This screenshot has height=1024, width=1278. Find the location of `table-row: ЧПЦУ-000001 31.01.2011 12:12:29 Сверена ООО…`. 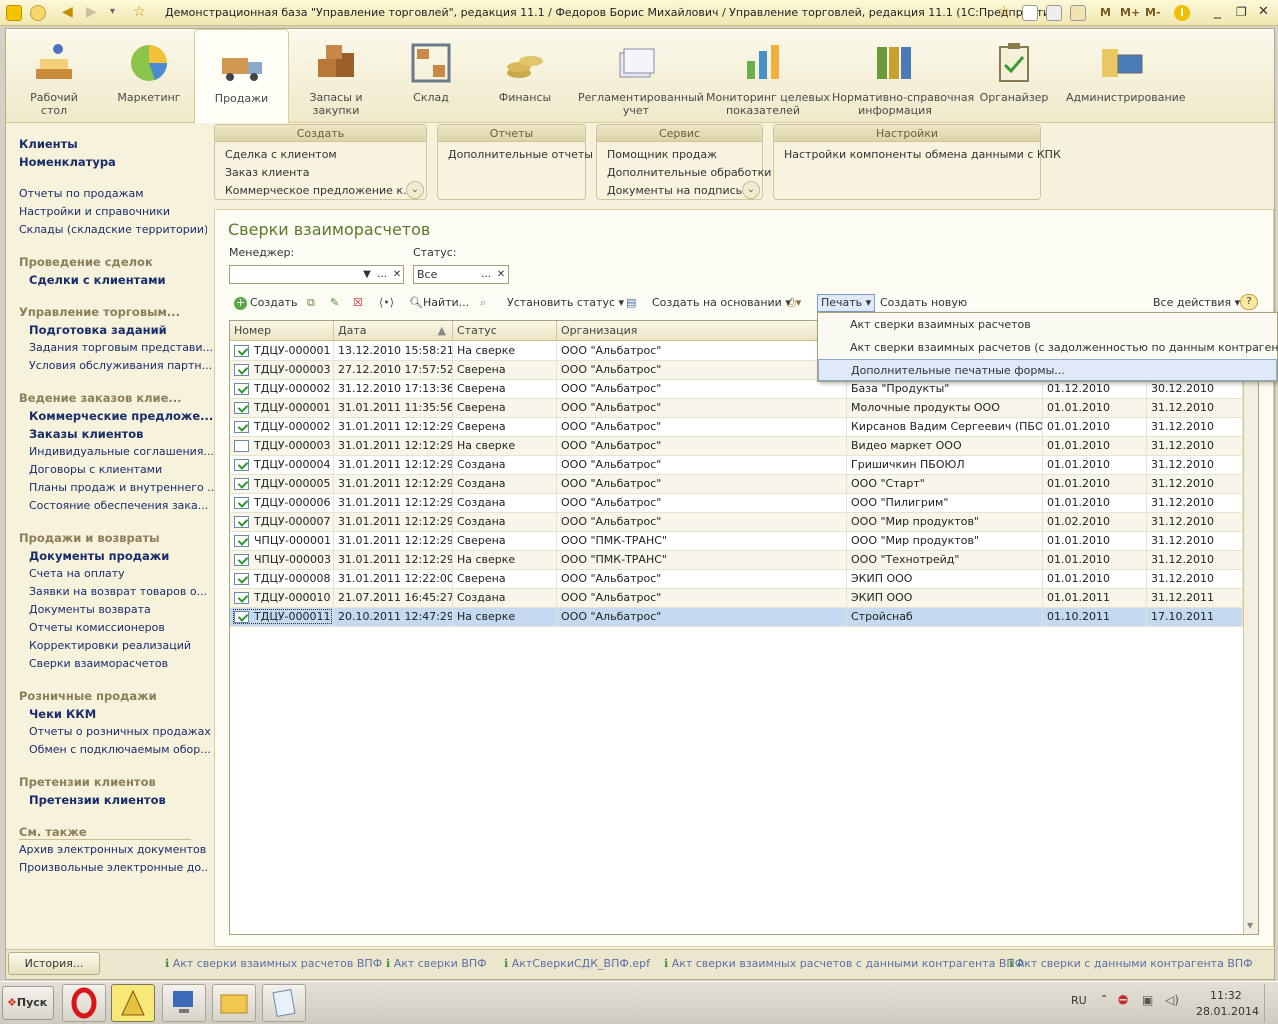

table-row: ЧПЦУ-000001 31.01.2011 12:12:29 Сверена ООО… is located at coordinates (736, 541).